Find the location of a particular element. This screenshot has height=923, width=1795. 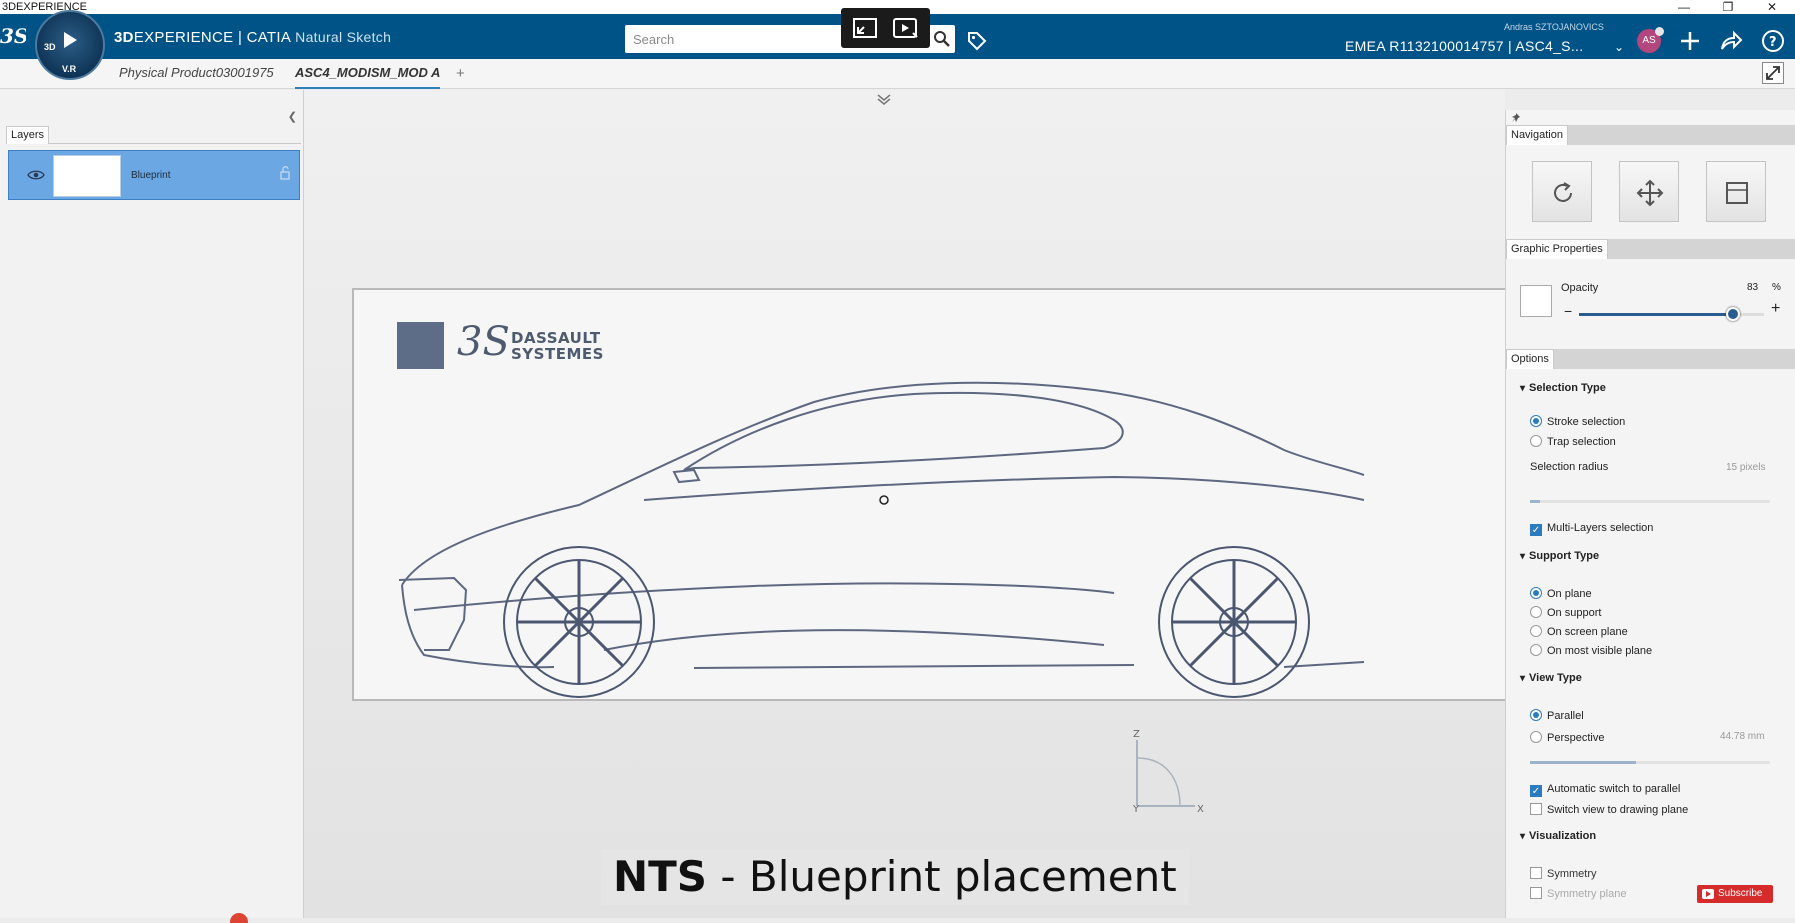

avatar: AS is located at coordinates (1650, 40).